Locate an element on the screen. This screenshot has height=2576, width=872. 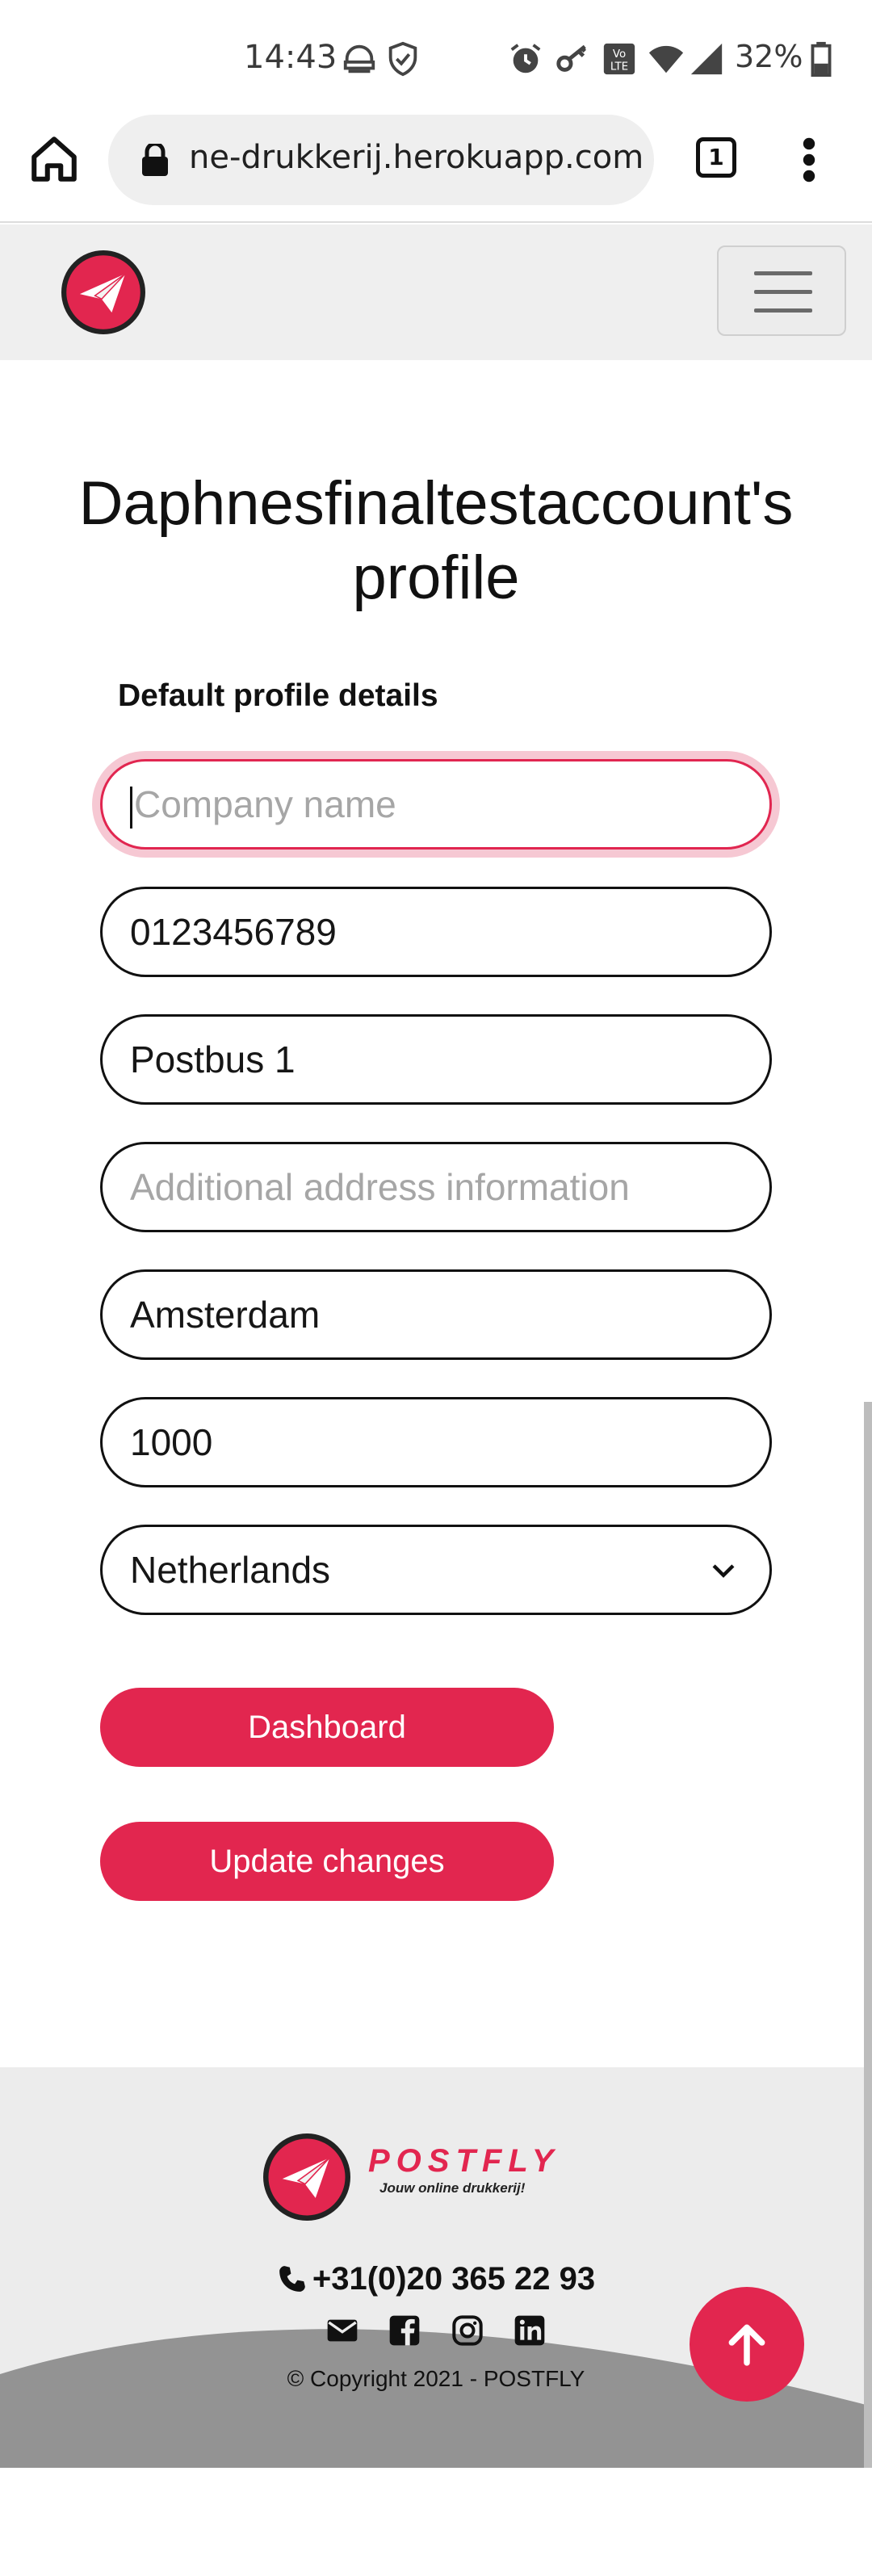
arrow-up-icon is located at coordinates (746, 2345).